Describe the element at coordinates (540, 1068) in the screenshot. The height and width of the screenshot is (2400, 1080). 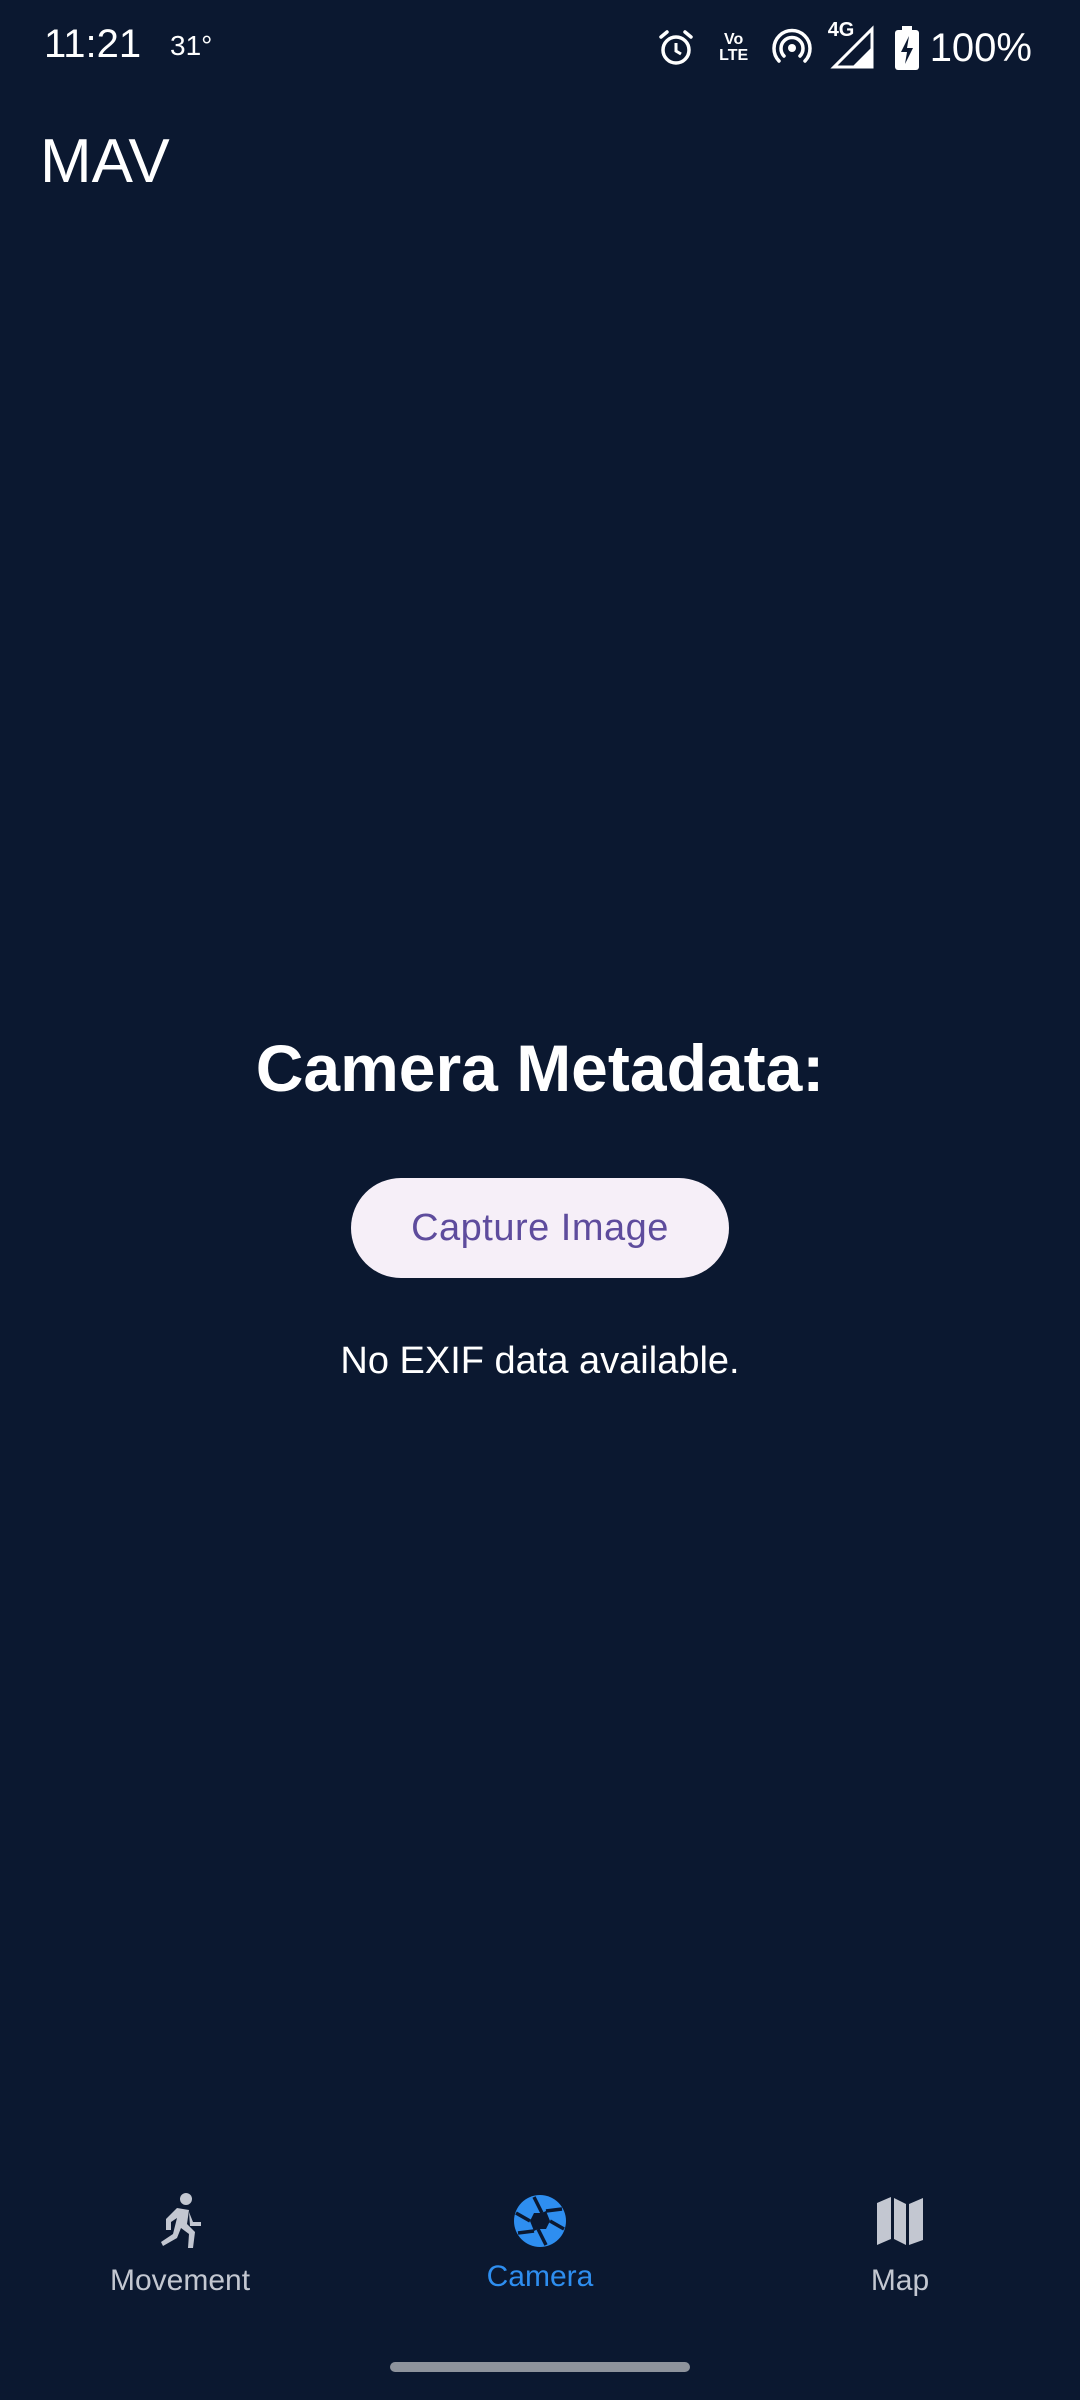
I see `section-title: Camera Metadata:` at that location.